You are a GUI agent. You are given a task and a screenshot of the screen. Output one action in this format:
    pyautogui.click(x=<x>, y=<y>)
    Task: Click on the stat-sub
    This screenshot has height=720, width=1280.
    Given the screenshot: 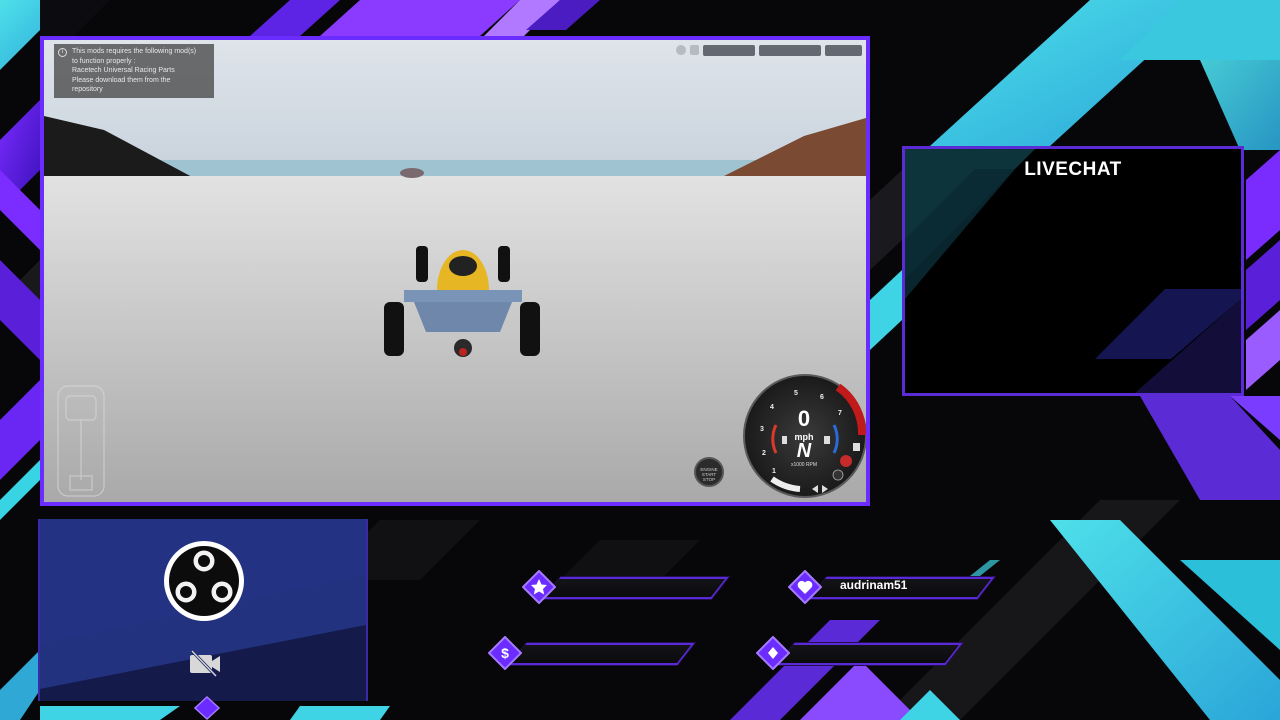 What is the action you would take?
    pyautogui.click(x=859, y=653)
    